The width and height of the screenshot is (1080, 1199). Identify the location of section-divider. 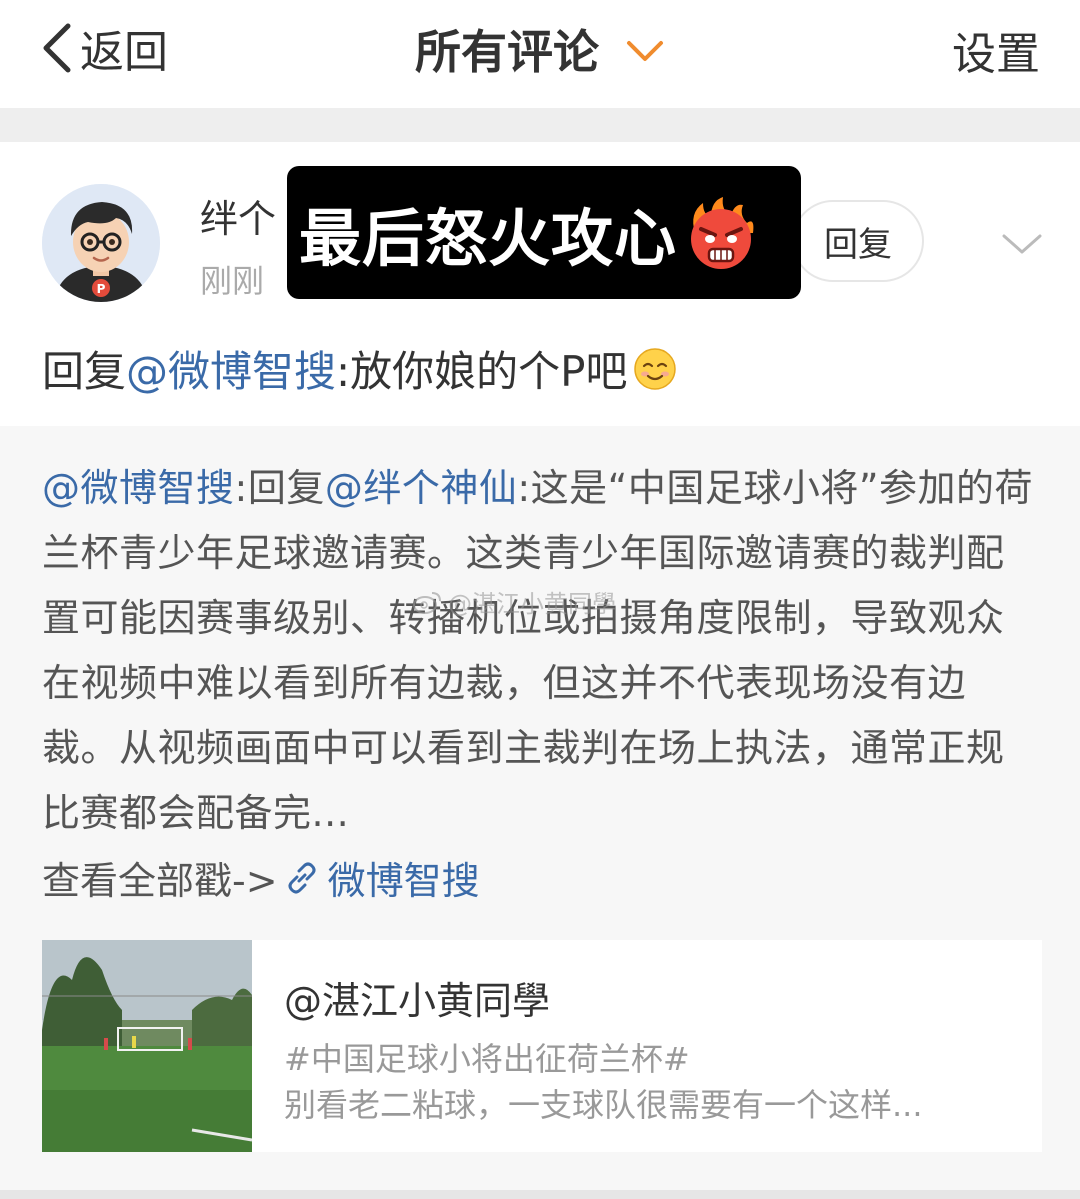
(540, 125).